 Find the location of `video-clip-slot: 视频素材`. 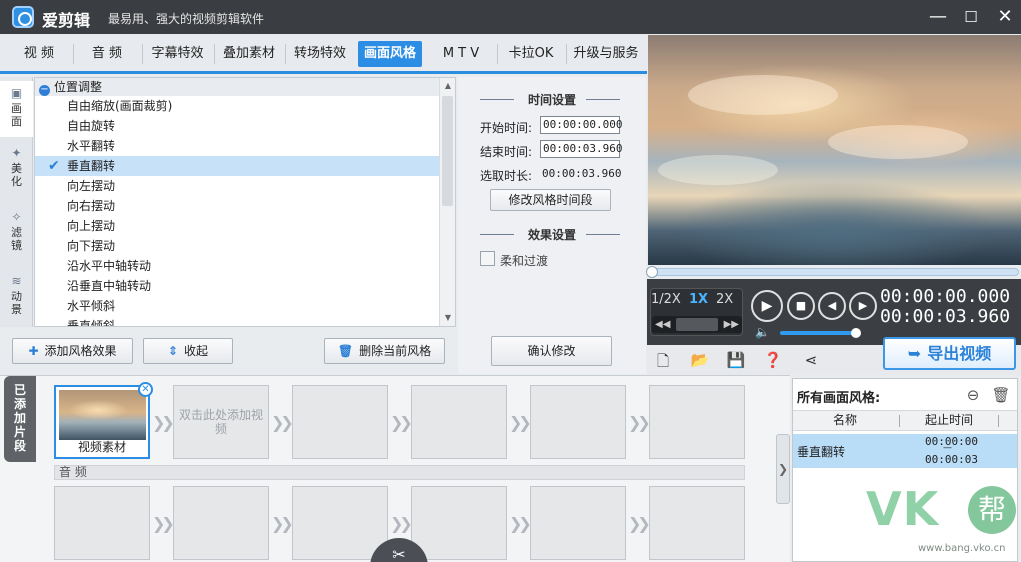

video-clip-slot: 视频素材 is located at coordinates (102, 422).